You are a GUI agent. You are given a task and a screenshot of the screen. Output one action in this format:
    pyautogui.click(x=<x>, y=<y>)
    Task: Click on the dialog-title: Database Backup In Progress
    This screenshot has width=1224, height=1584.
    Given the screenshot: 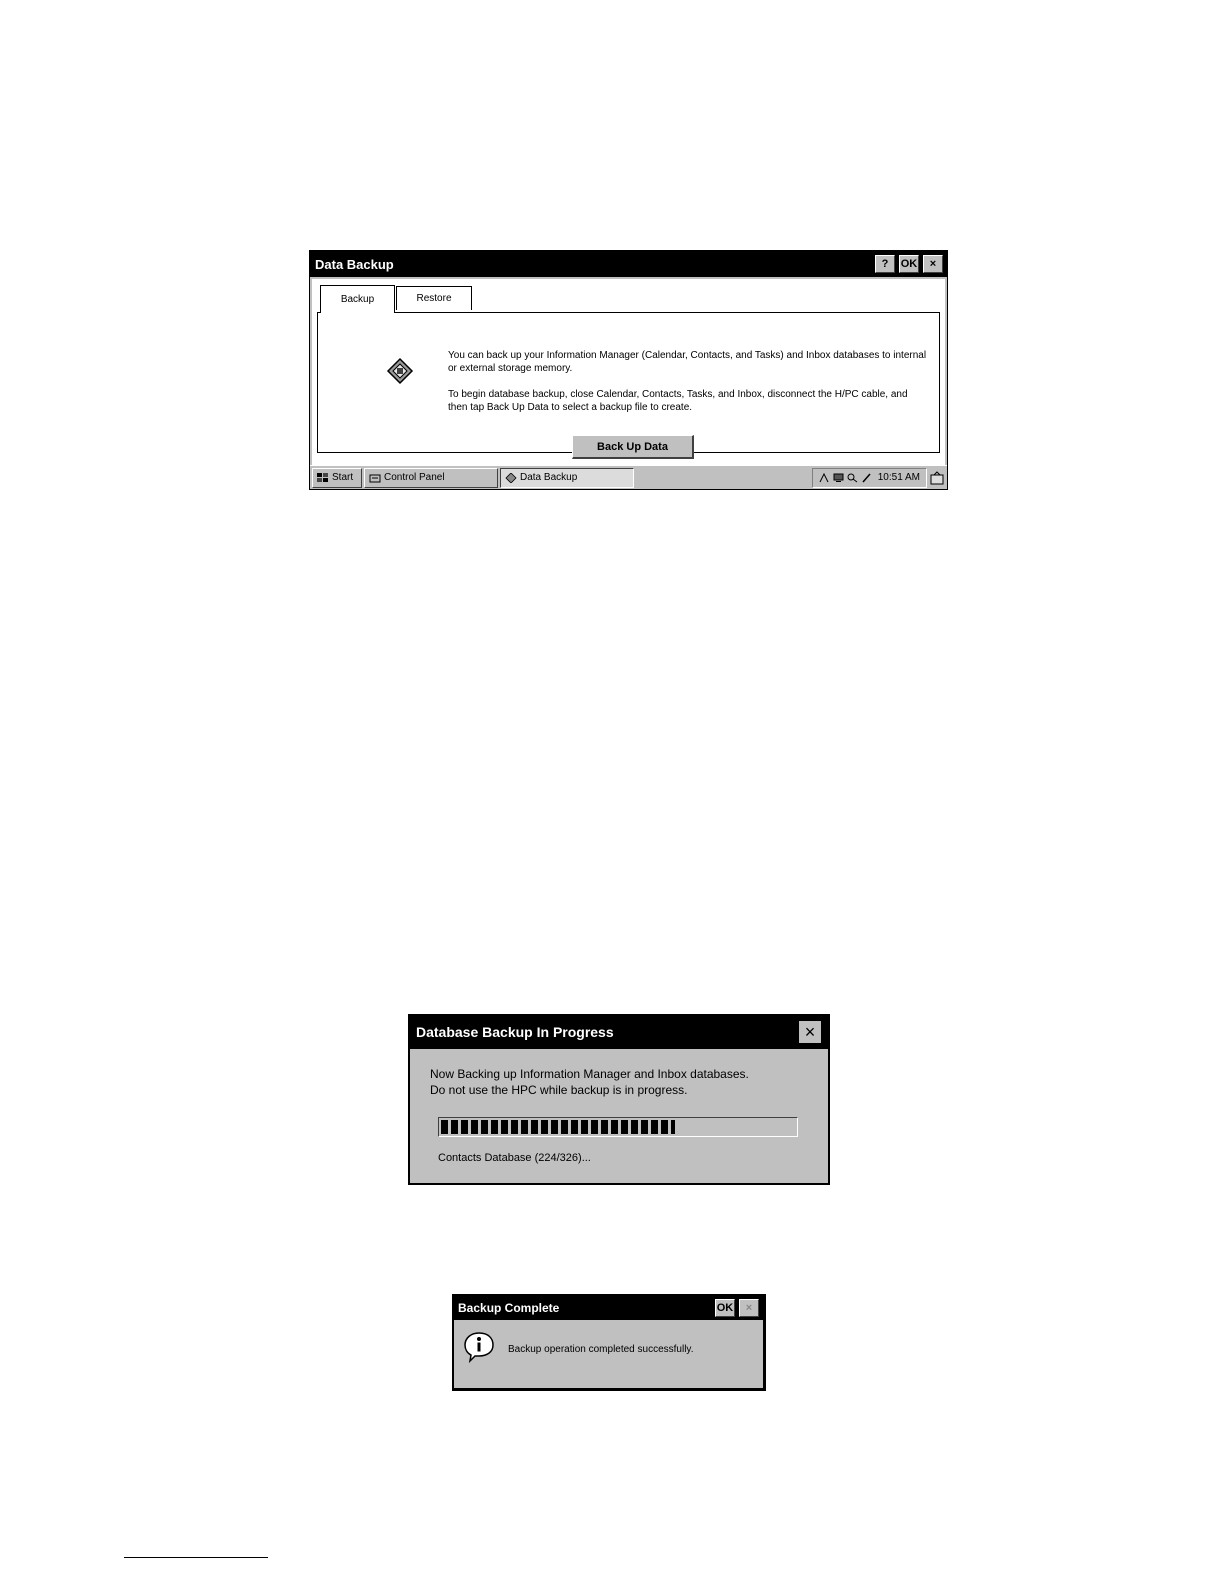 What is the action you would take?
    pyautogui.click(x=515, y=1032)
    